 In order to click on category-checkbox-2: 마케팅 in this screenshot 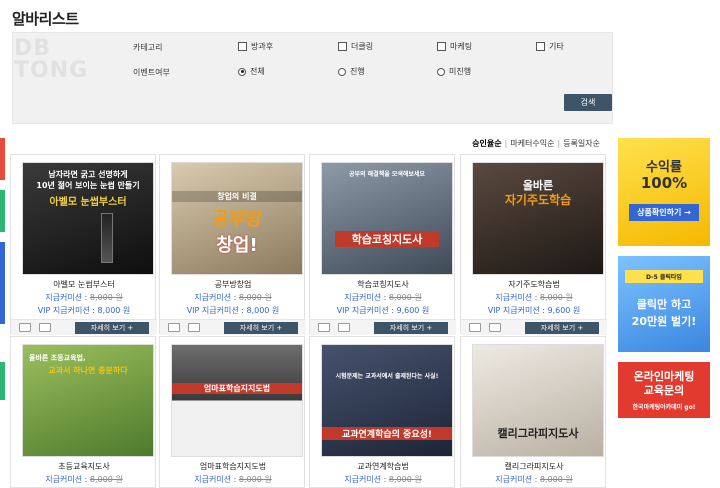, I will do `click(454, 46)`.